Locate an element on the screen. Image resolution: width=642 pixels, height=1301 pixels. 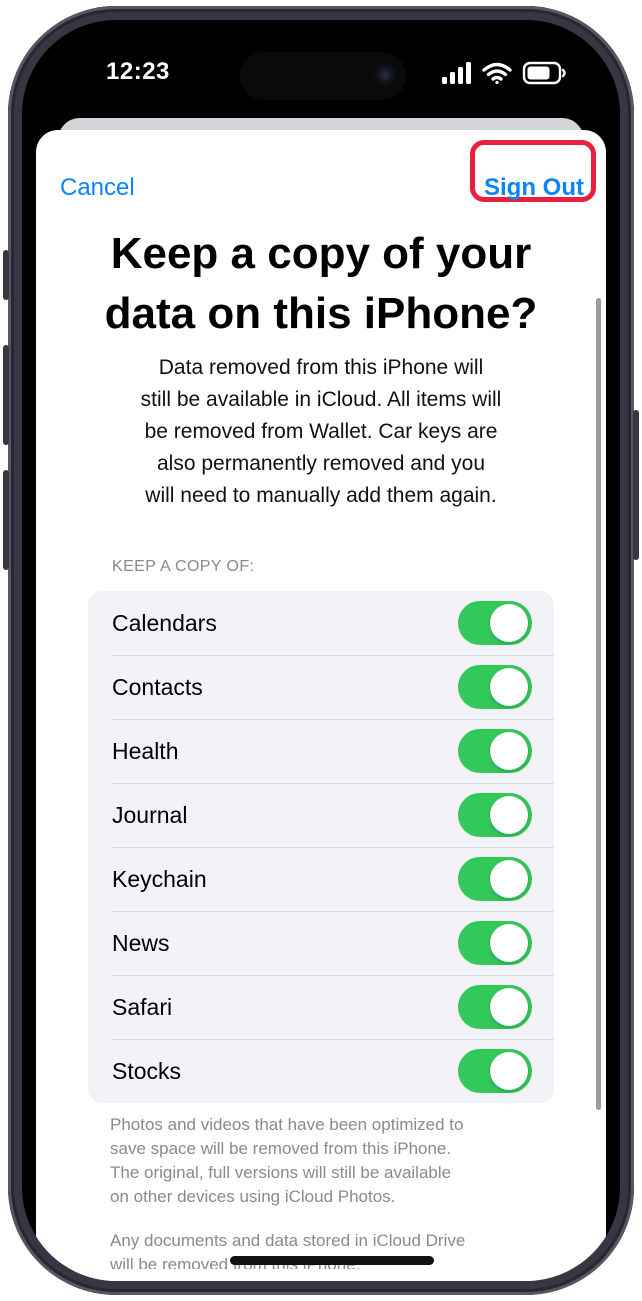
list-item-news: News is located at coordinates (321, 943).